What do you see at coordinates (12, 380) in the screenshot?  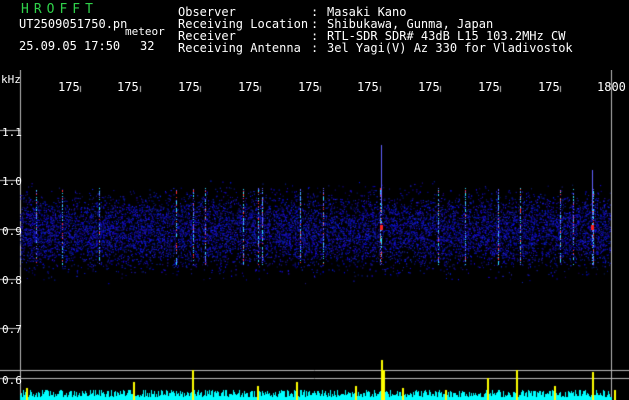 I see `power-tick: 0.6` at bounding box center [12, 380].